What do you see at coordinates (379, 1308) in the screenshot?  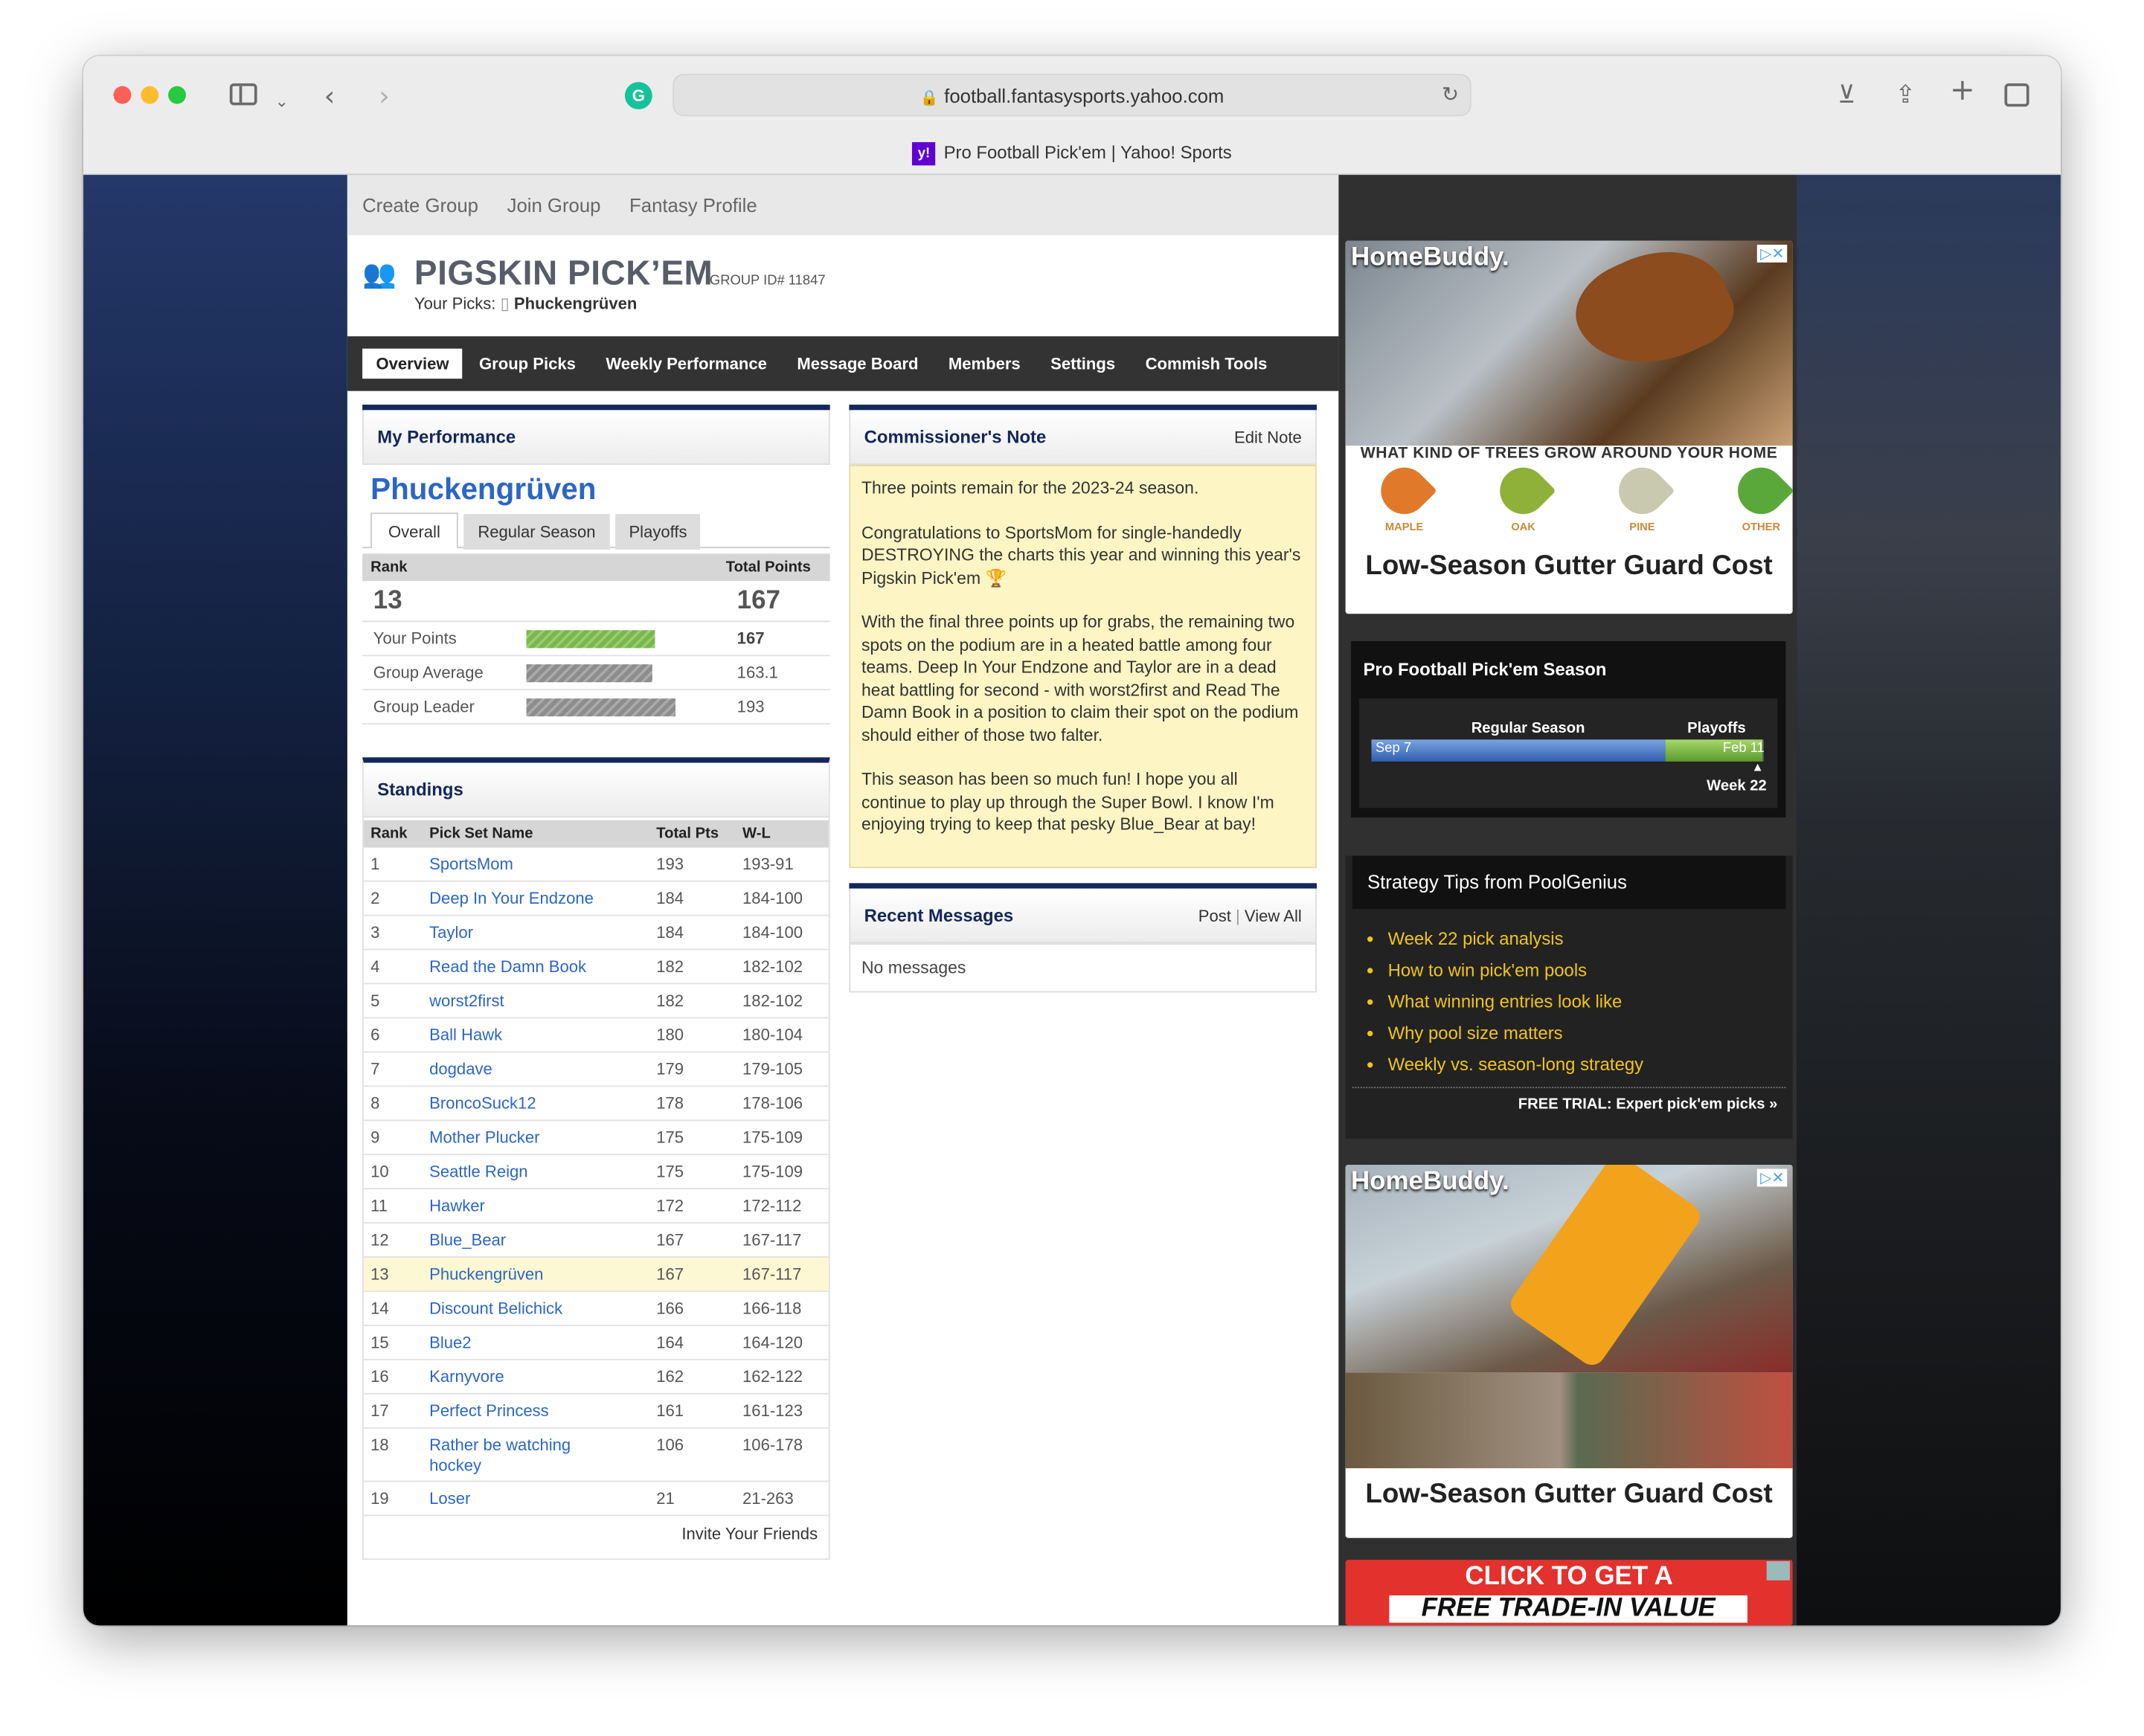 I see `standings-rank: 14` at bounding box center [379, 1308].